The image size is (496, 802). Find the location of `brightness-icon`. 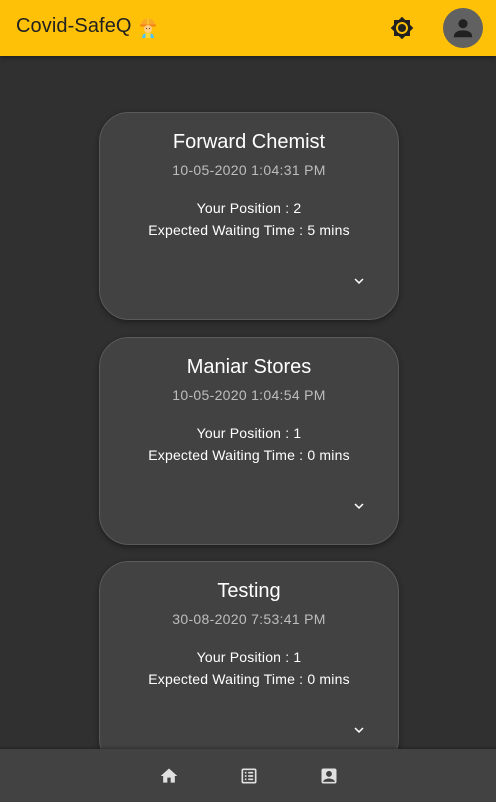

brightness-icon is located at coordinates (402, 28).